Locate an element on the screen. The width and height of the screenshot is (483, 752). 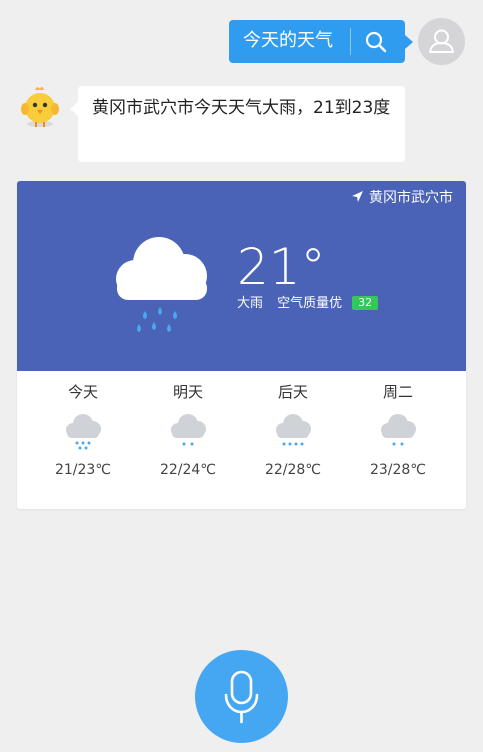
search-icon is located at coordinates (376, 42).